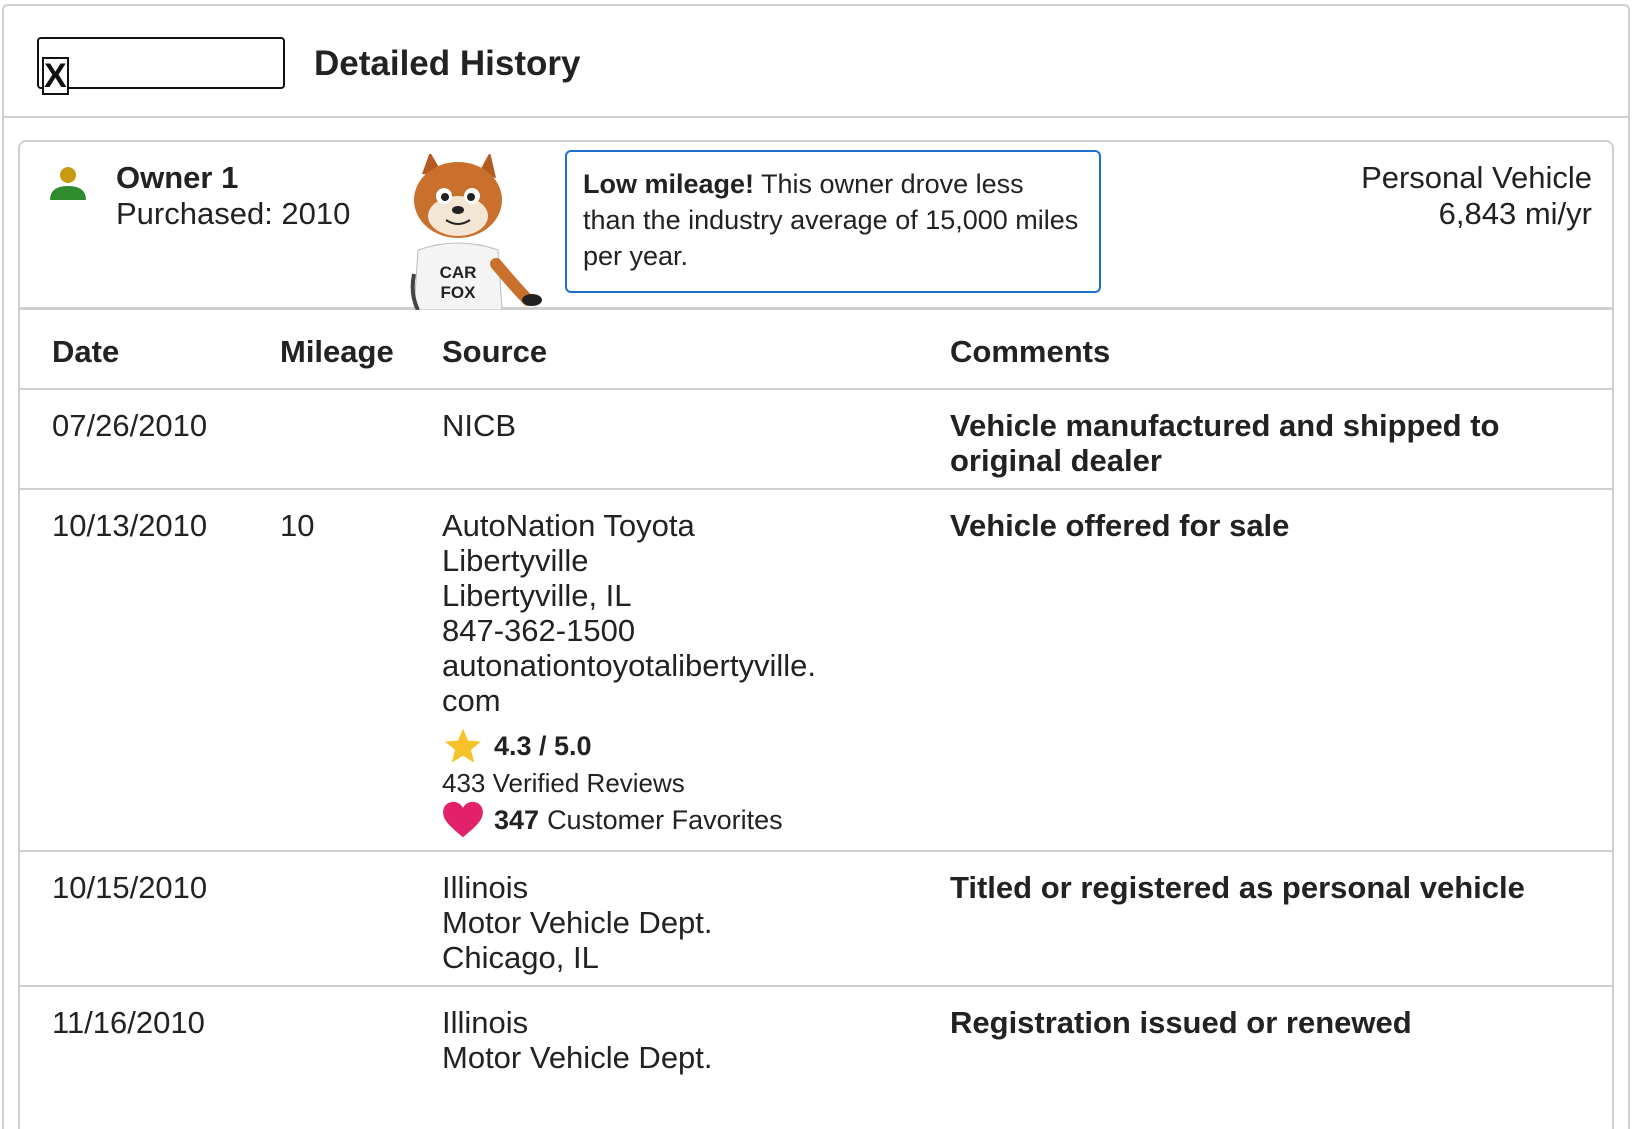 This screenshot has width=1632, height=1129. I want to click on owner-name: Owner 1, so click(177, 177).